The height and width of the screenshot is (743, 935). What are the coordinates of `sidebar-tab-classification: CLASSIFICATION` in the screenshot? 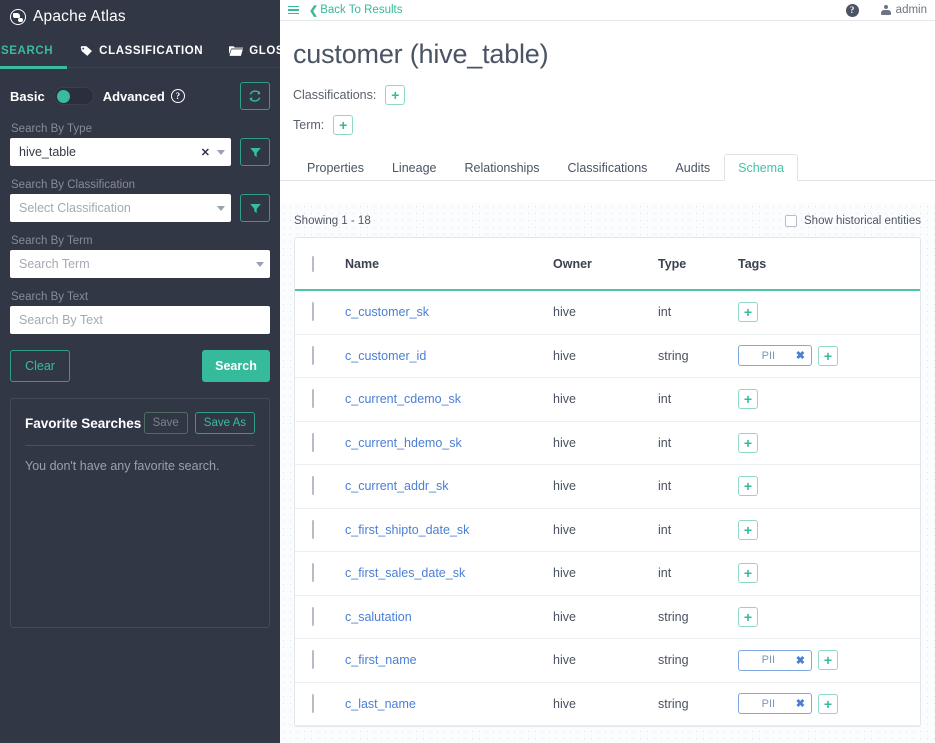 It's located at (141, 51).